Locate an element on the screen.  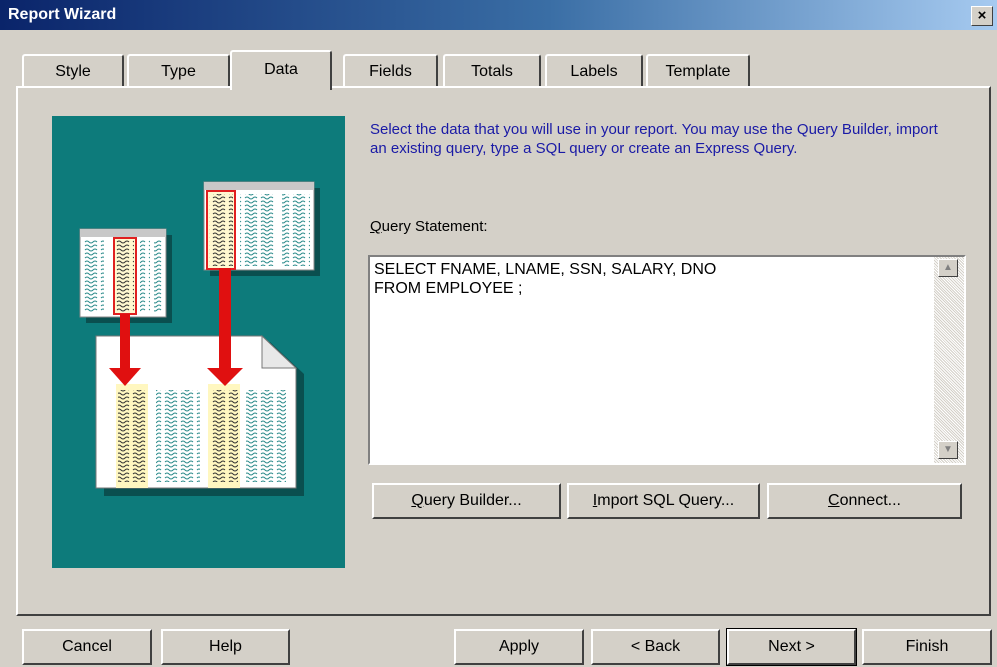
button-label: Next > is located at coordinates (791, 646).